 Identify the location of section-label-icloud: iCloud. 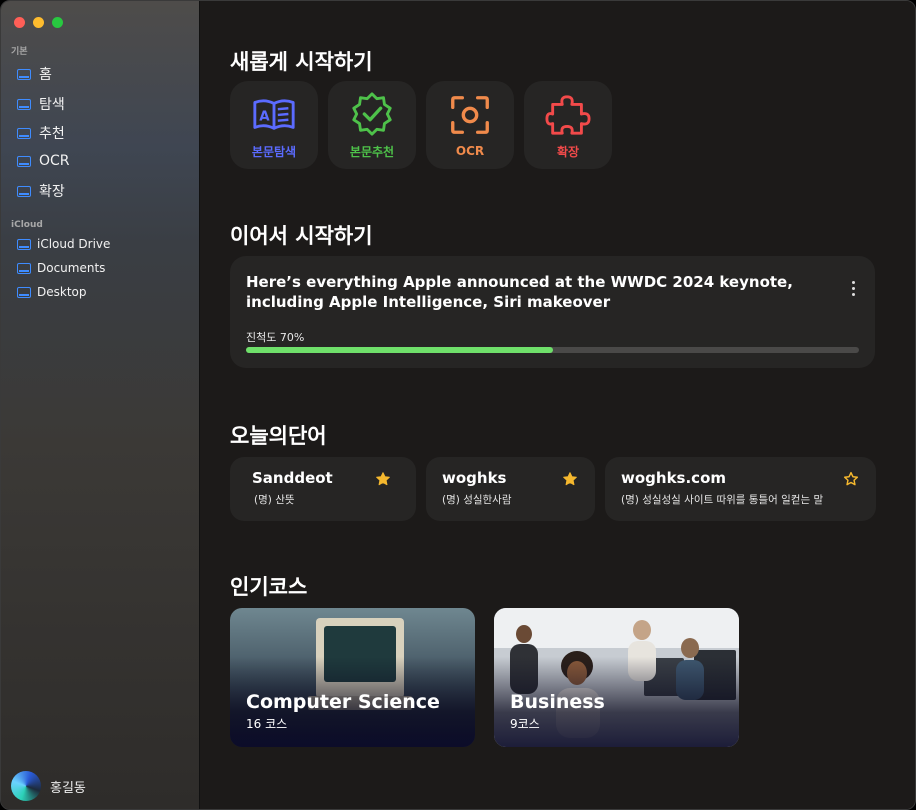
(27, 225).